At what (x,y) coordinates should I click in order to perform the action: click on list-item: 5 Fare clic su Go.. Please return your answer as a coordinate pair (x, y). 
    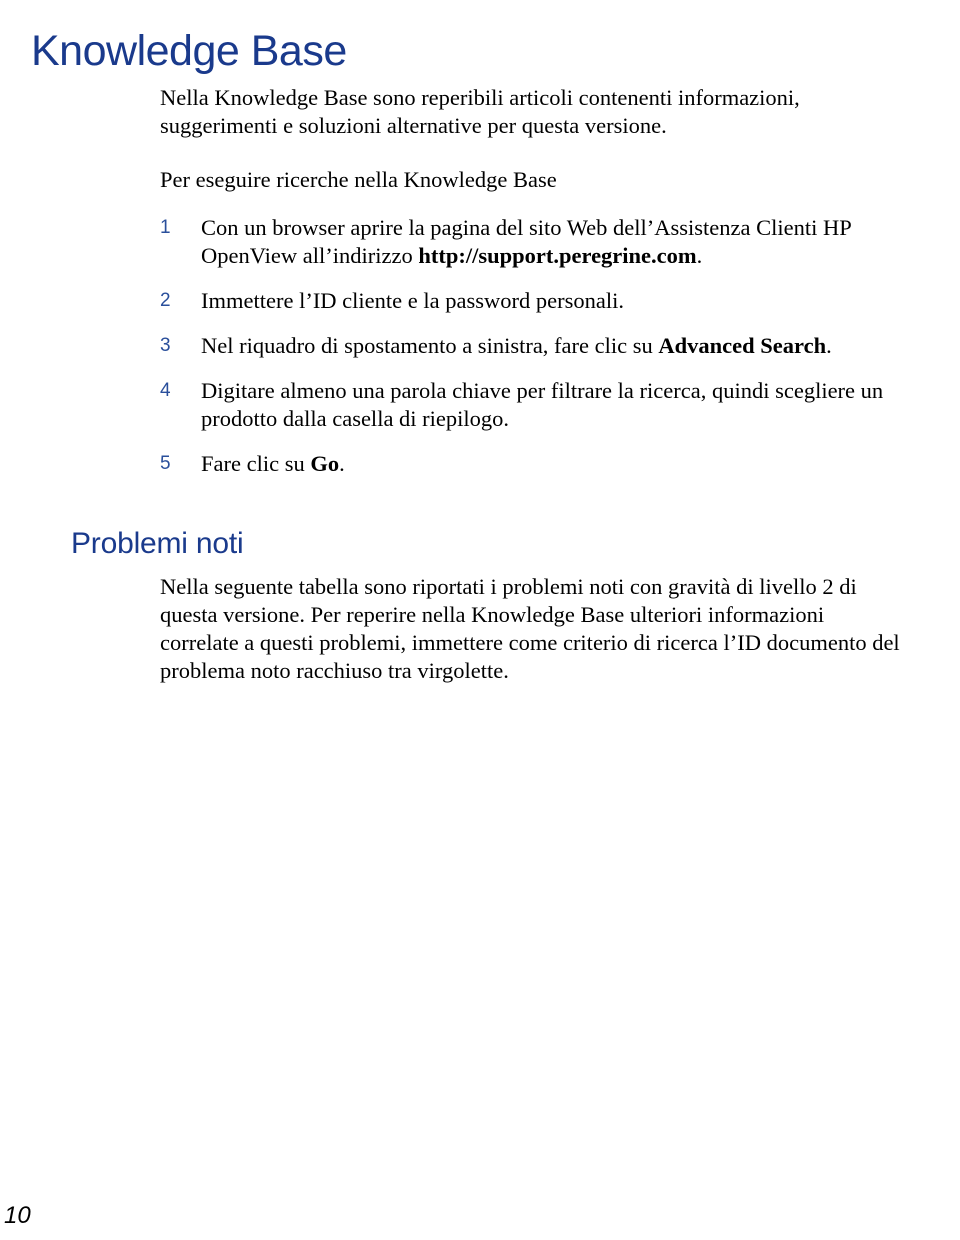
    Looking at the image, I should click on (522, 464).